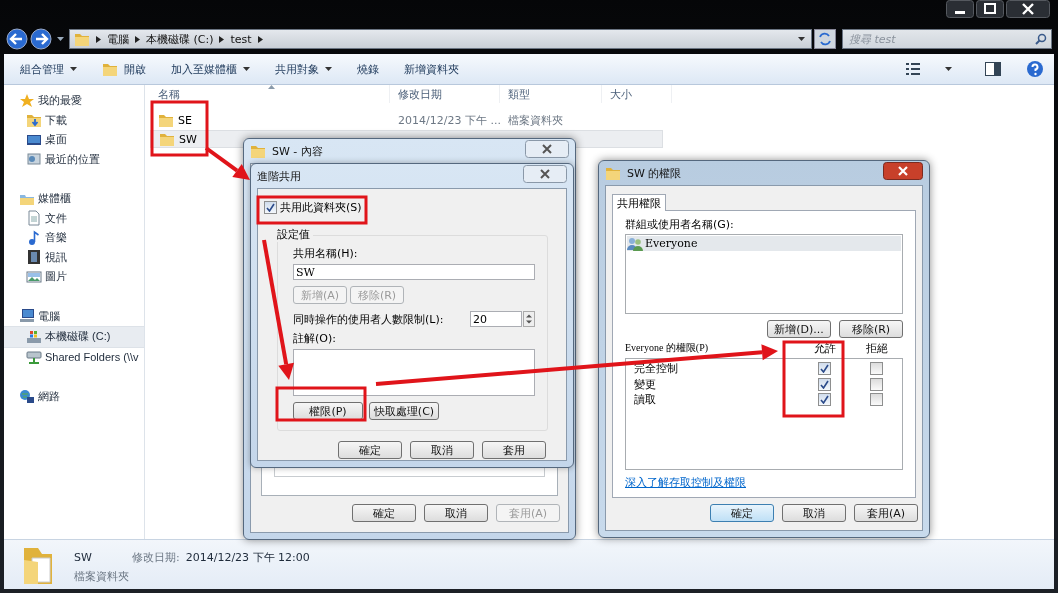 This screenshot has width=1058, height=593. Describe the element at coordinates (74, 101) in the screenshot. I see `sidebar-item: 我的最愛` at that location.